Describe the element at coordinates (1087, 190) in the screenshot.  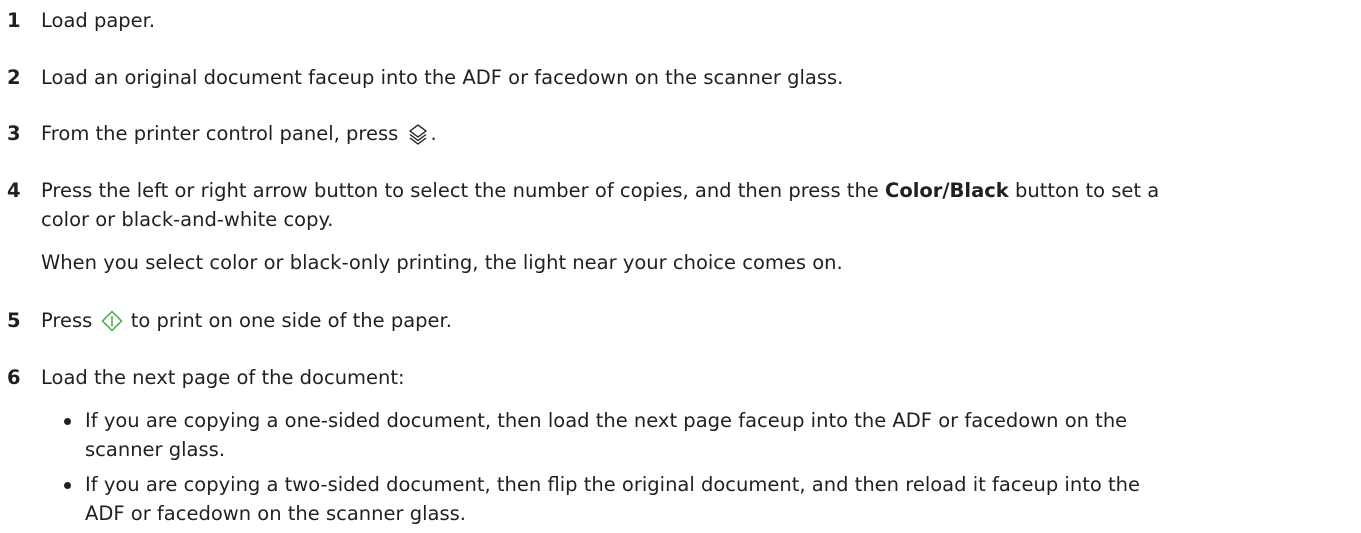
I see `step-text-after: button to set a` at that location.